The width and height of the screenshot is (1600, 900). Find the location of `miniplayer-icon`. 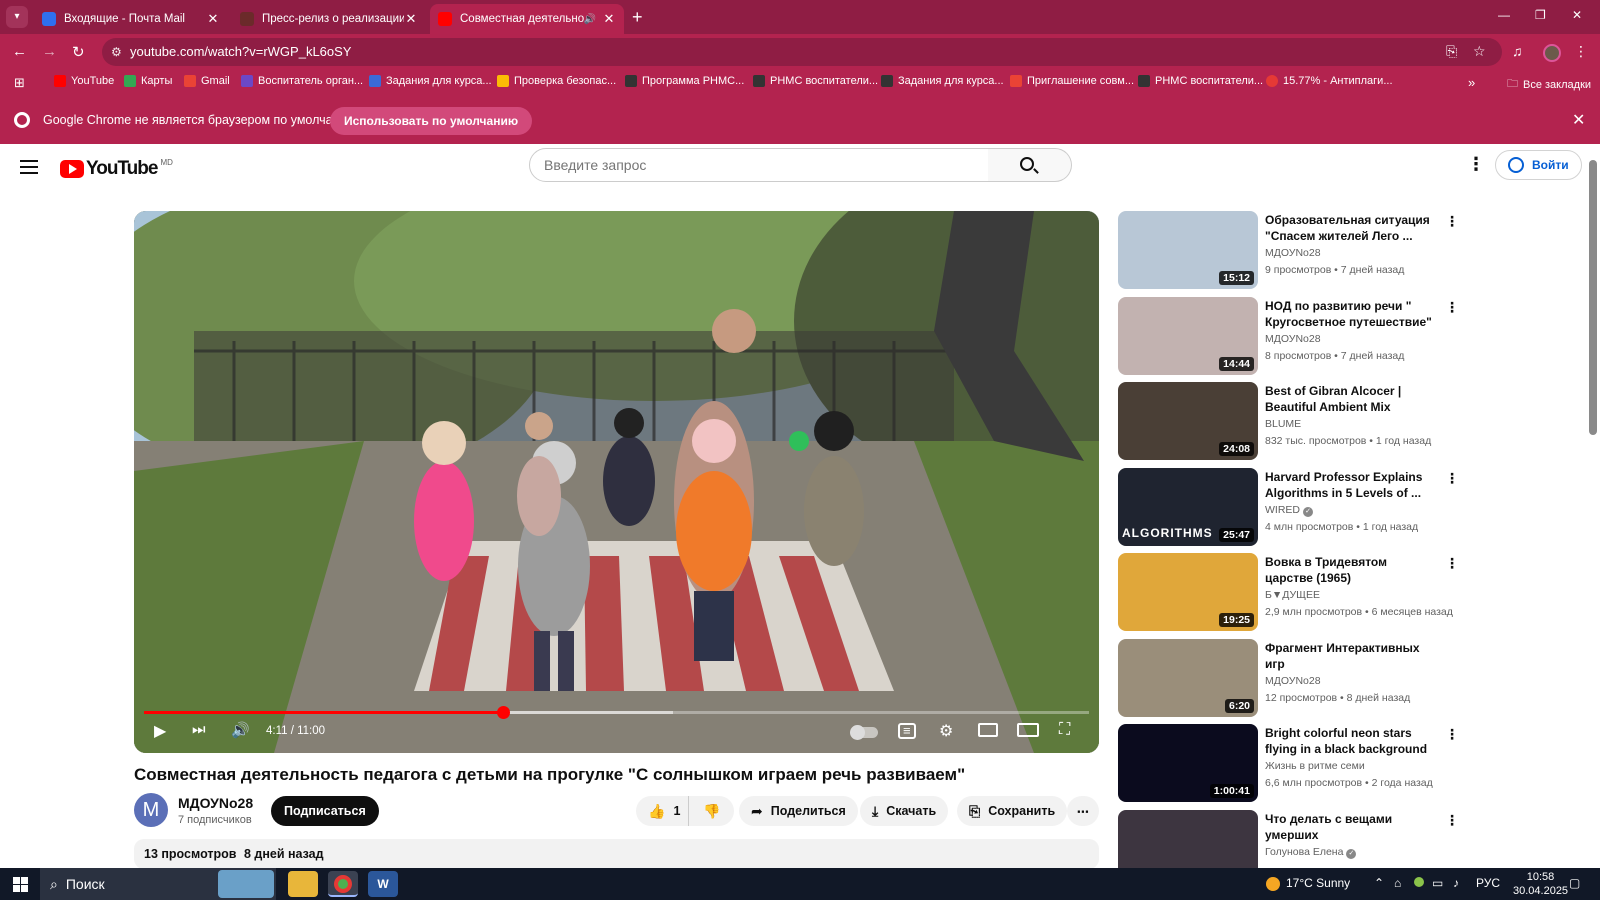

miniplayer-icon is located at coordinates (988, 730).